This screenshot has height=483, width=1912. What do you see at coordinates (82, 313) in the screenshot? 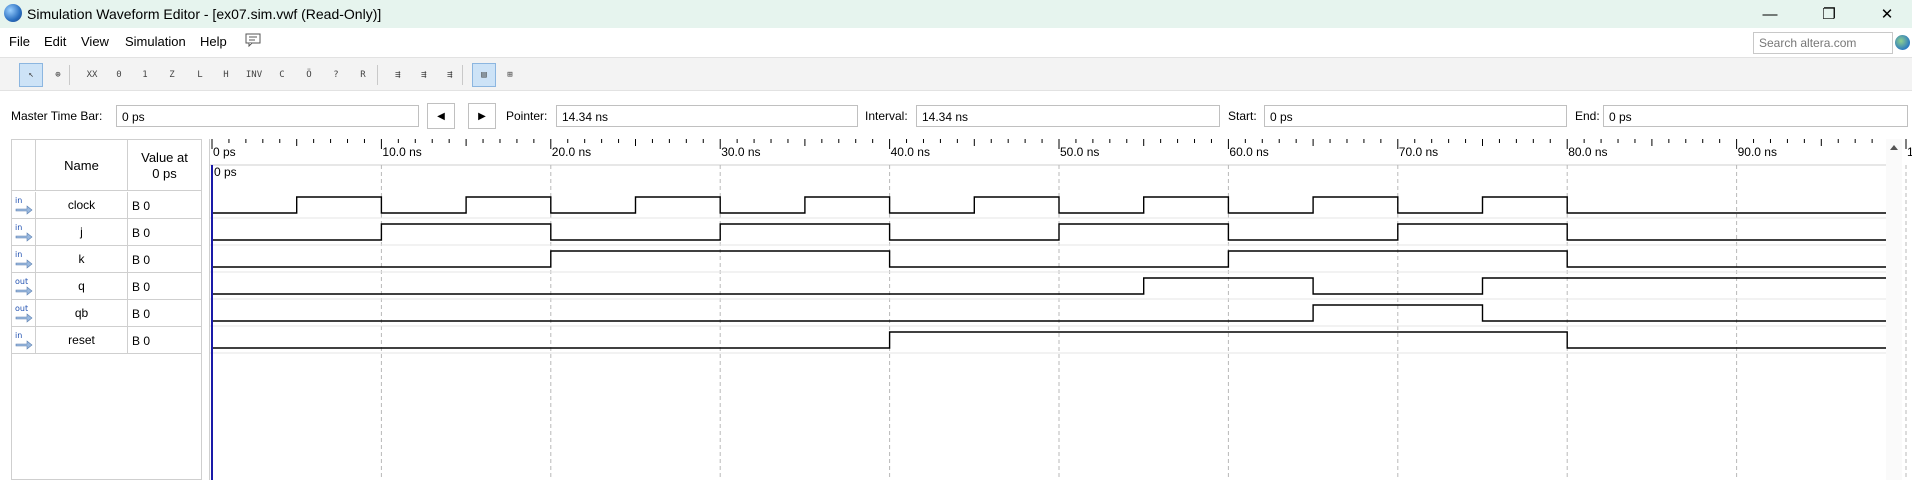
I see `signal-name: qb` at bounding box center [82, 313].